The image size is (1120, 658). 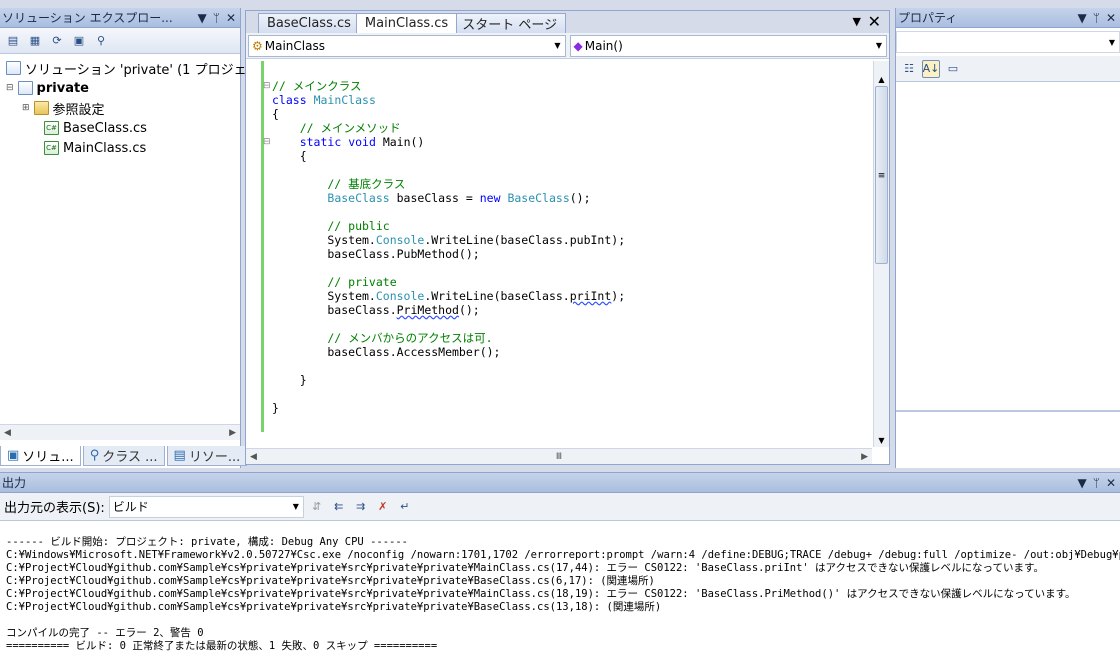 What do you see at coordinates (407, 45) in the screenshot?
I see `class-combo: ⚙ MainClass ▼` at bounding box center [407, 45].